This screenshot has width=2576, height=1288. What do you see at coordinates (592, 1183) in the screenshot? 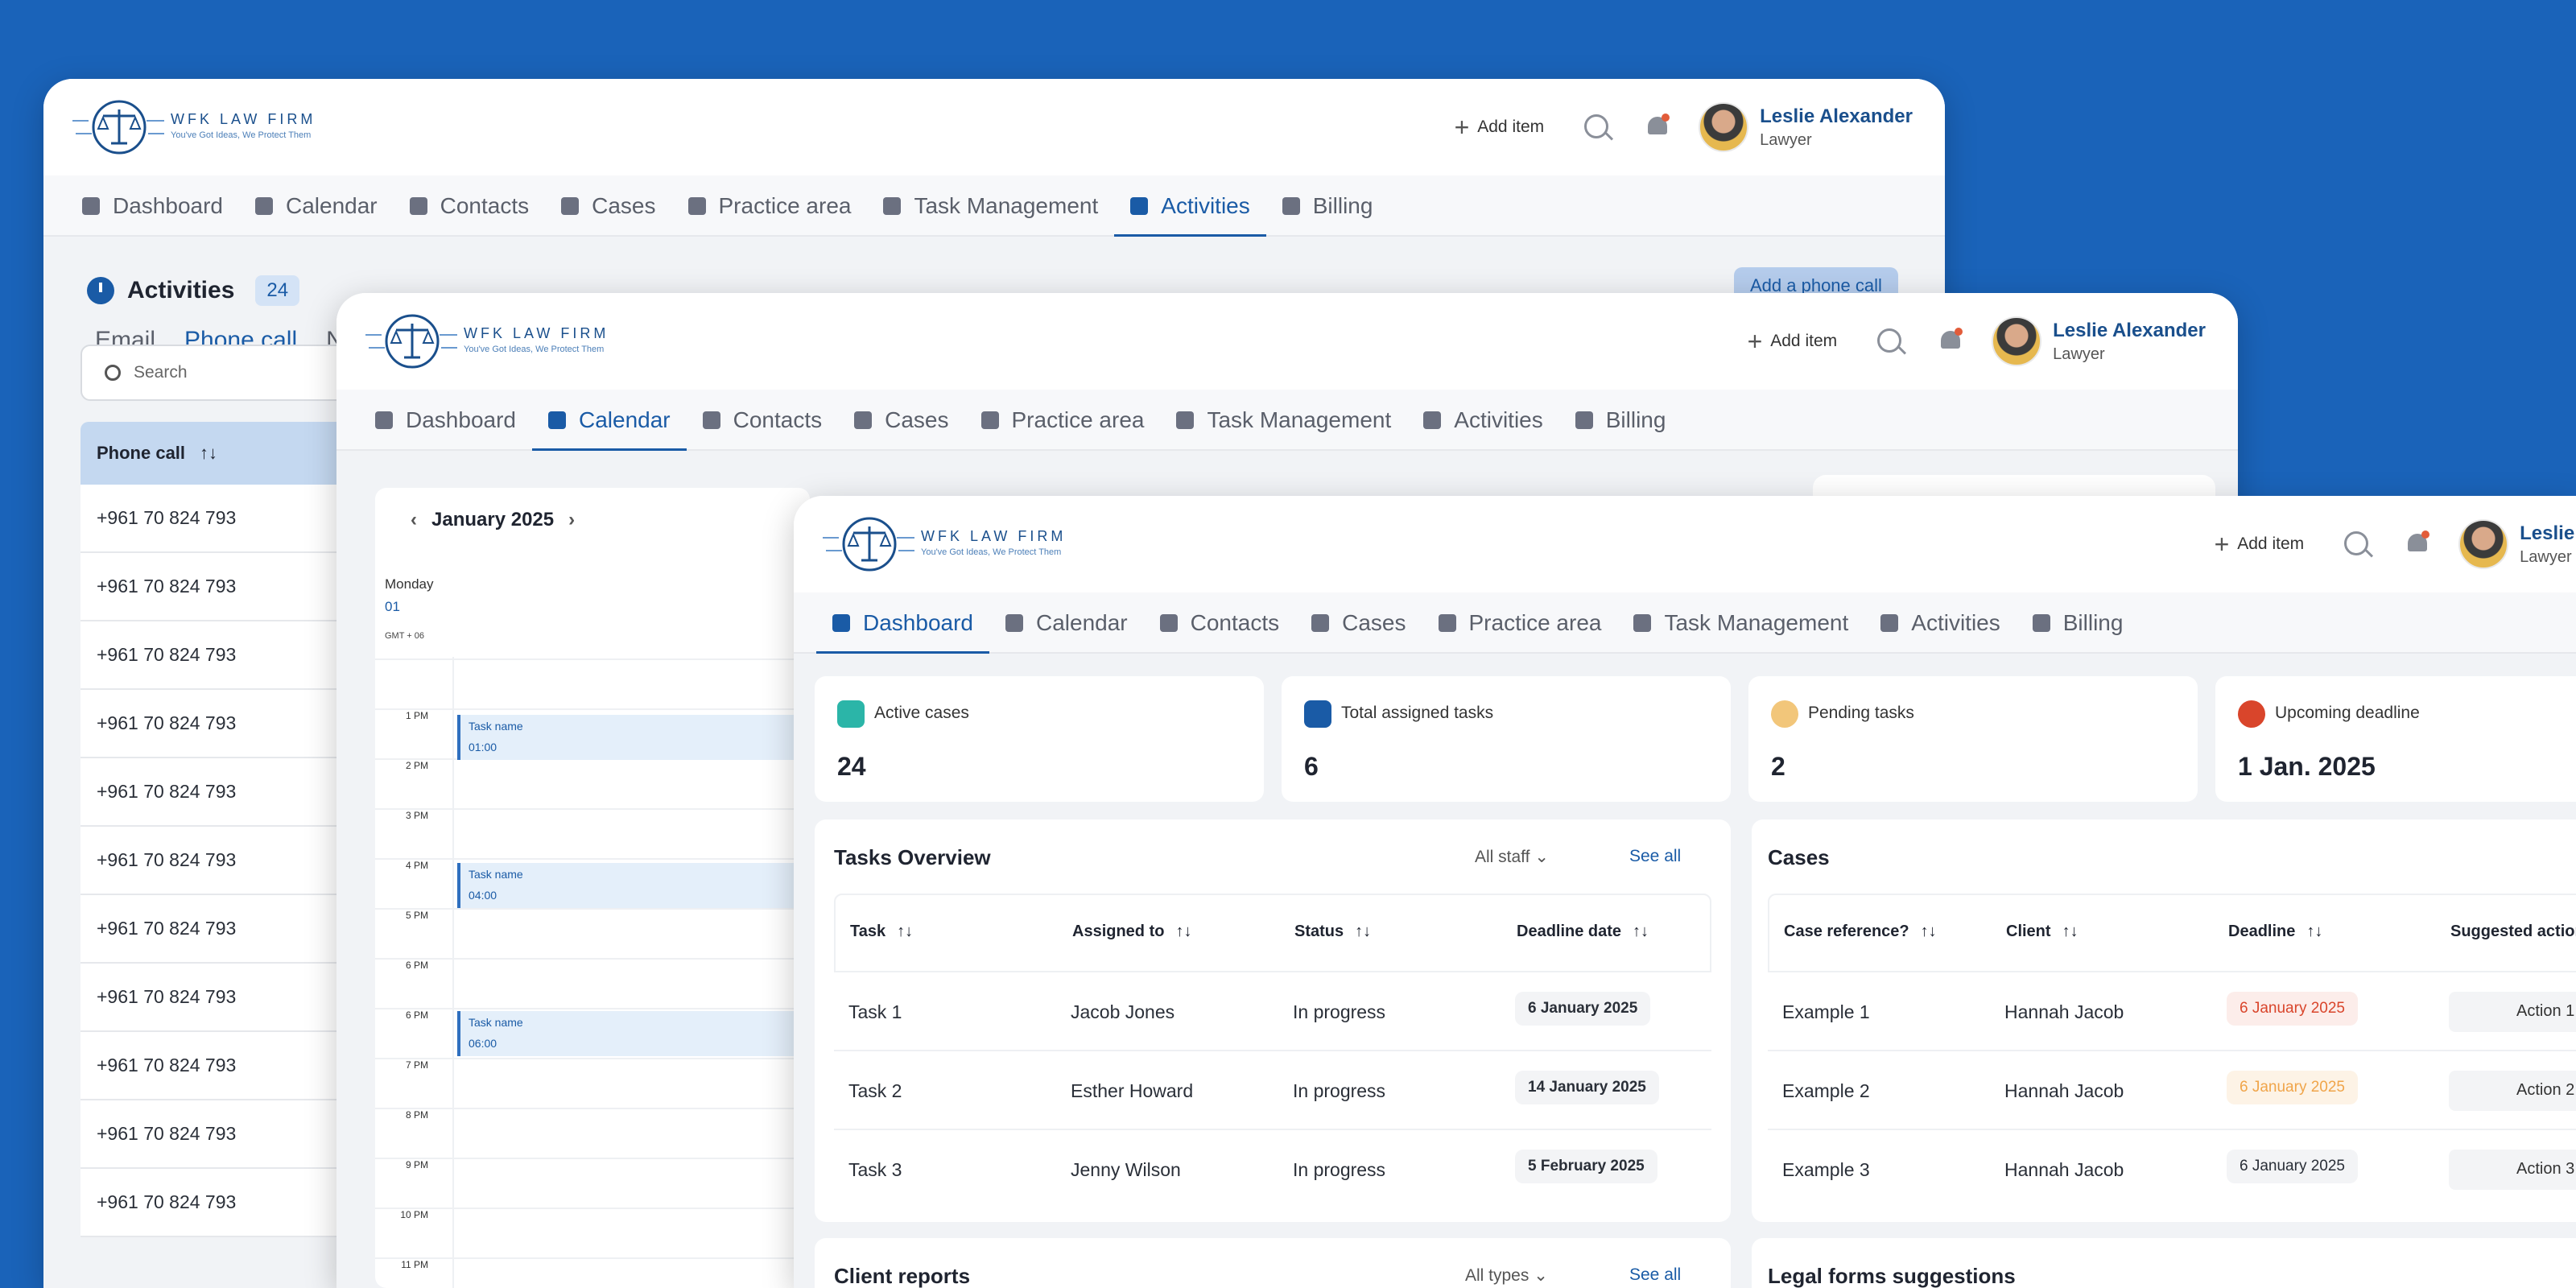
I see `hour-slot: 9 PM` at bounding box center [592, 1183].